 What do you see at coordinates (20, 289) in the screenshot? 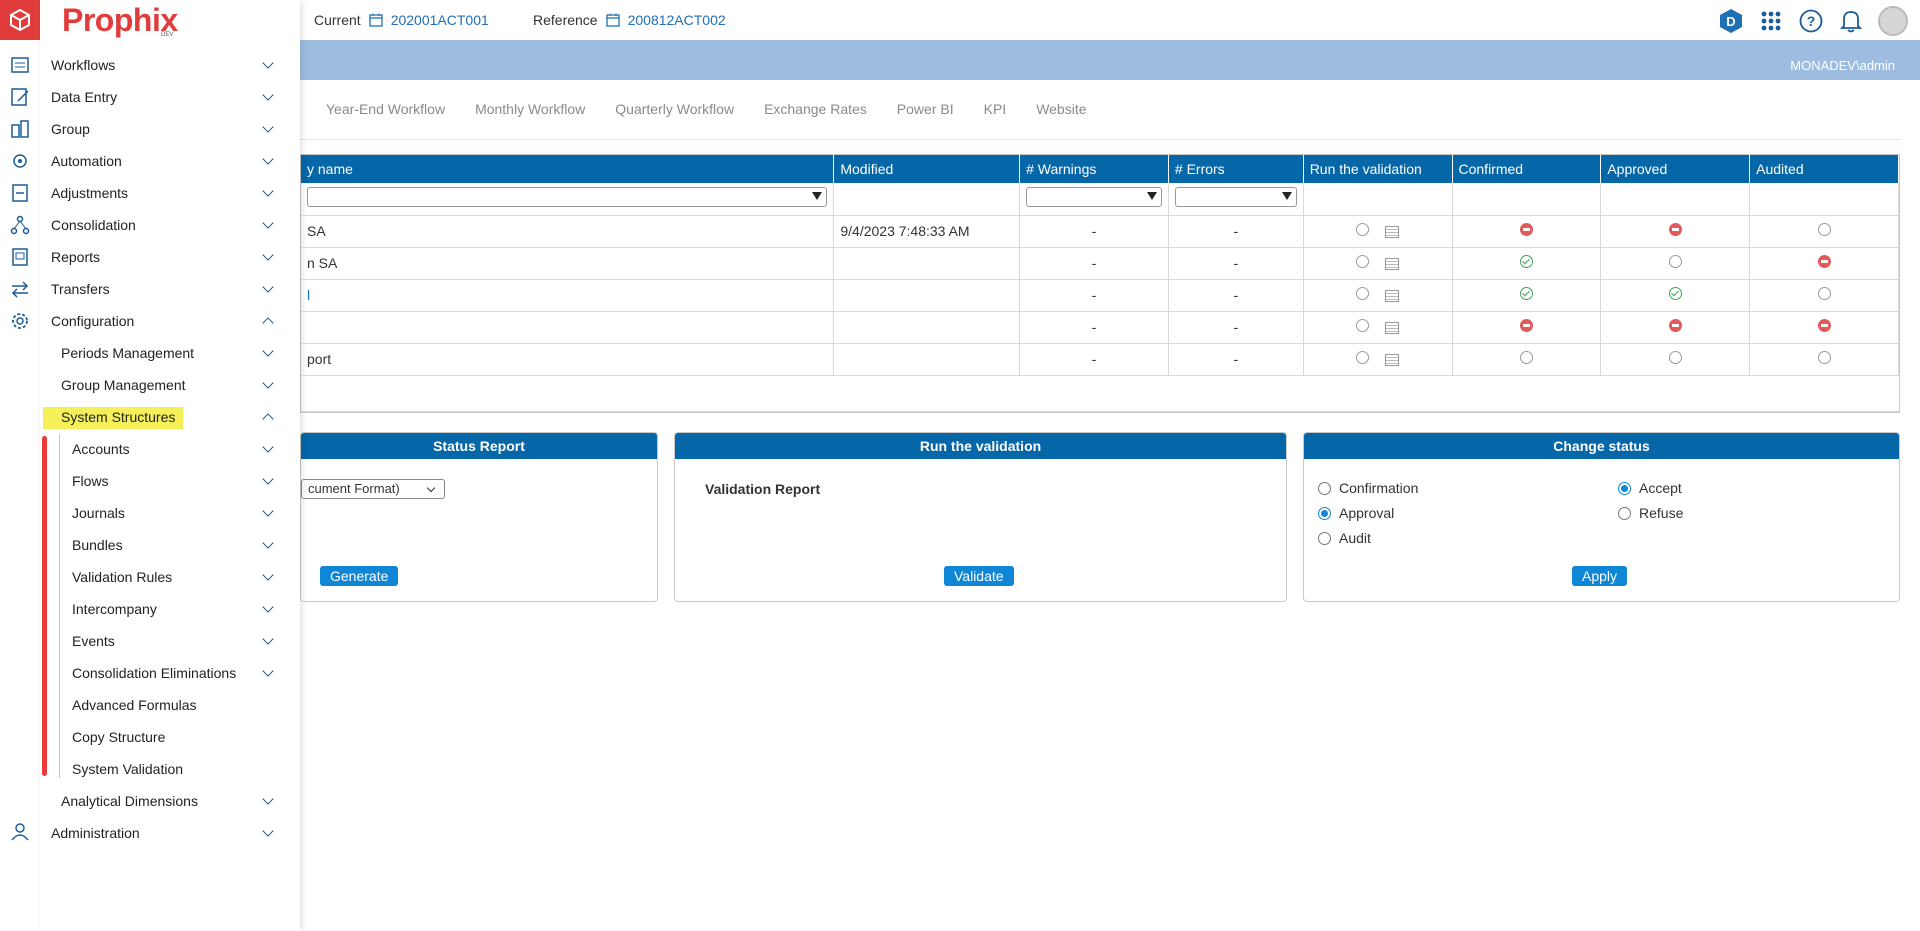
I see `transfers-icon` at bounding box center [20, 289].